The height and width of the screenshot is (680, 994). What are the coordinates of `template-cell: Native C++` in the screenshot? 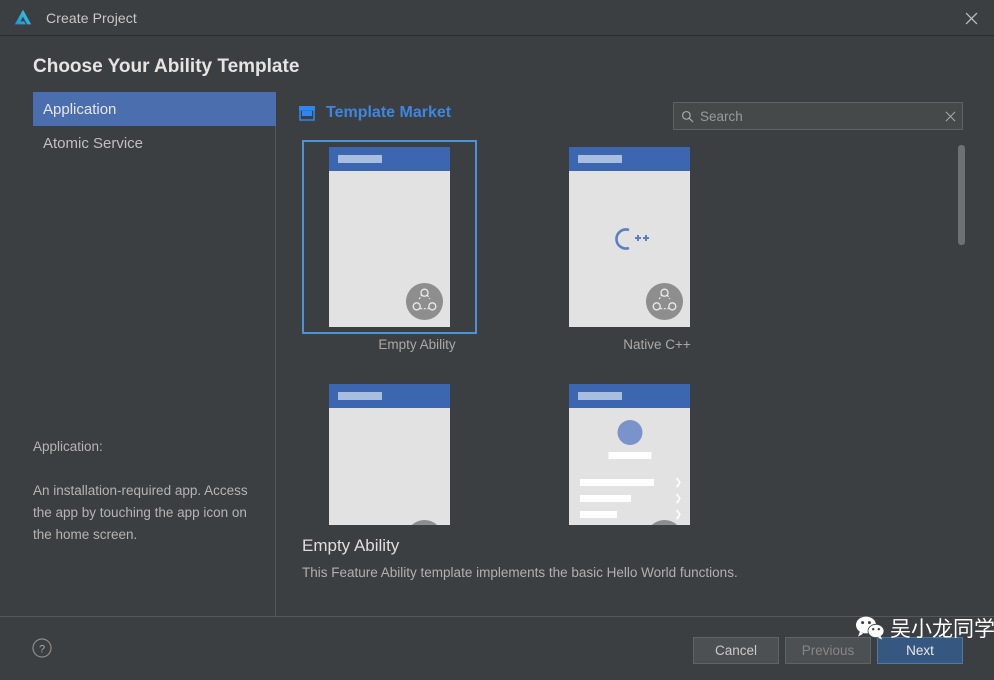 It's located at (657, 246).